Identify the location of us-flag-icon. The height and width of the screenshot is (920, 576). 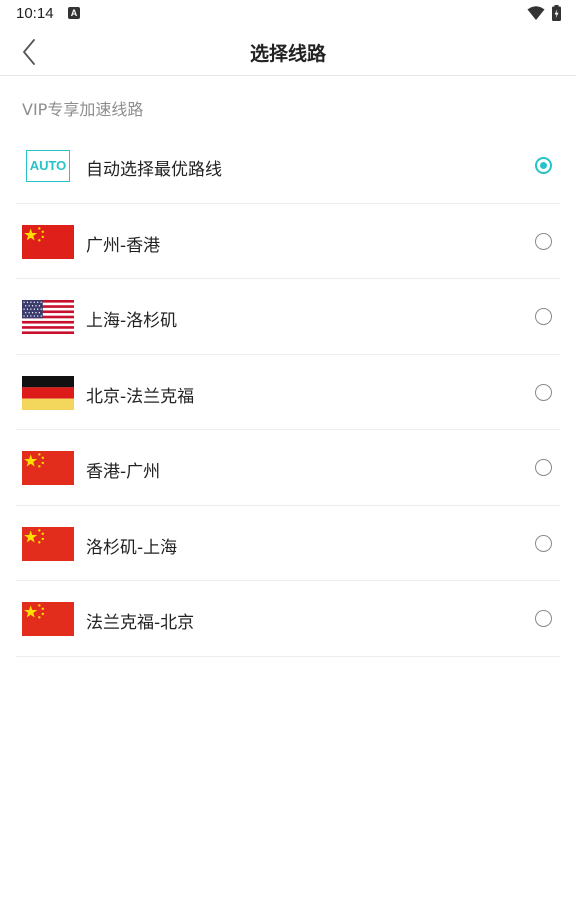
(48, 317).